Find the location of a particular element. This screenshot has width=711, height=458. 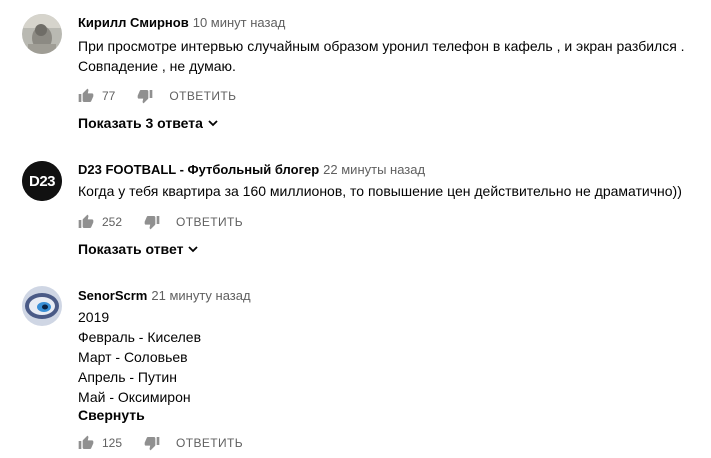

show-replies-button: Показать 3 ответа is located at coordinates (148, 123).